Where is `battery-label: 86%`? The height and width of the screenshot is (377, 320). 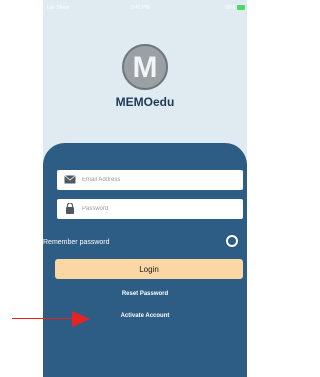
battery-label: 86% is located at coordinates (229, 8).